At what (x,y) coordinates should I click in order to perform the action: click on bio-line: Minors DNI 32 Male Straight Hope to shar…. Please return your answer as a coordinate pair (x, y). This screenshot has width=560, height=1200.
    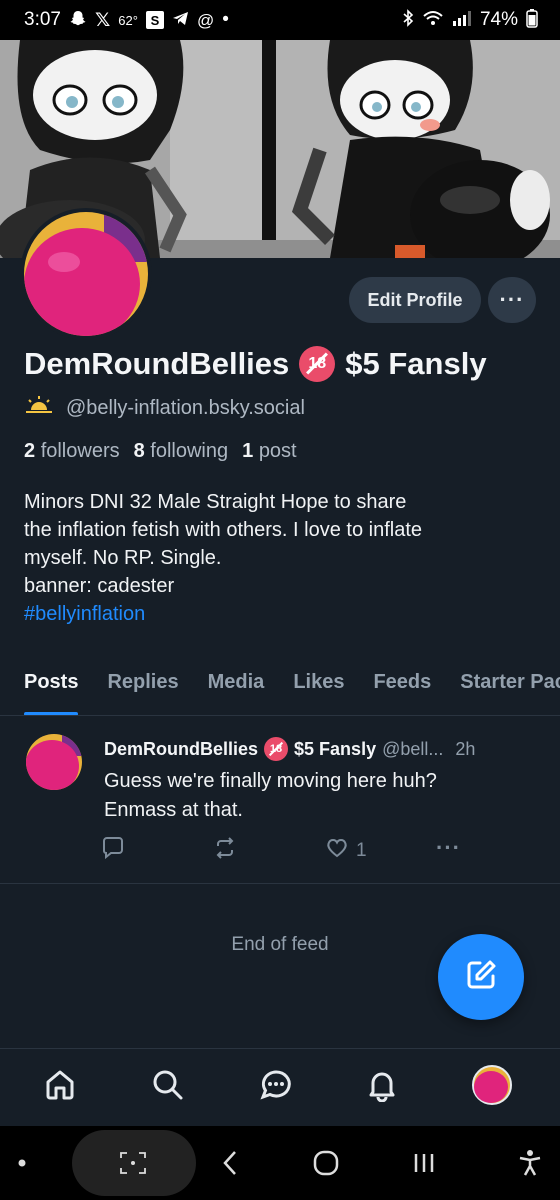
    Looking at the image, I should click on (215, 502).